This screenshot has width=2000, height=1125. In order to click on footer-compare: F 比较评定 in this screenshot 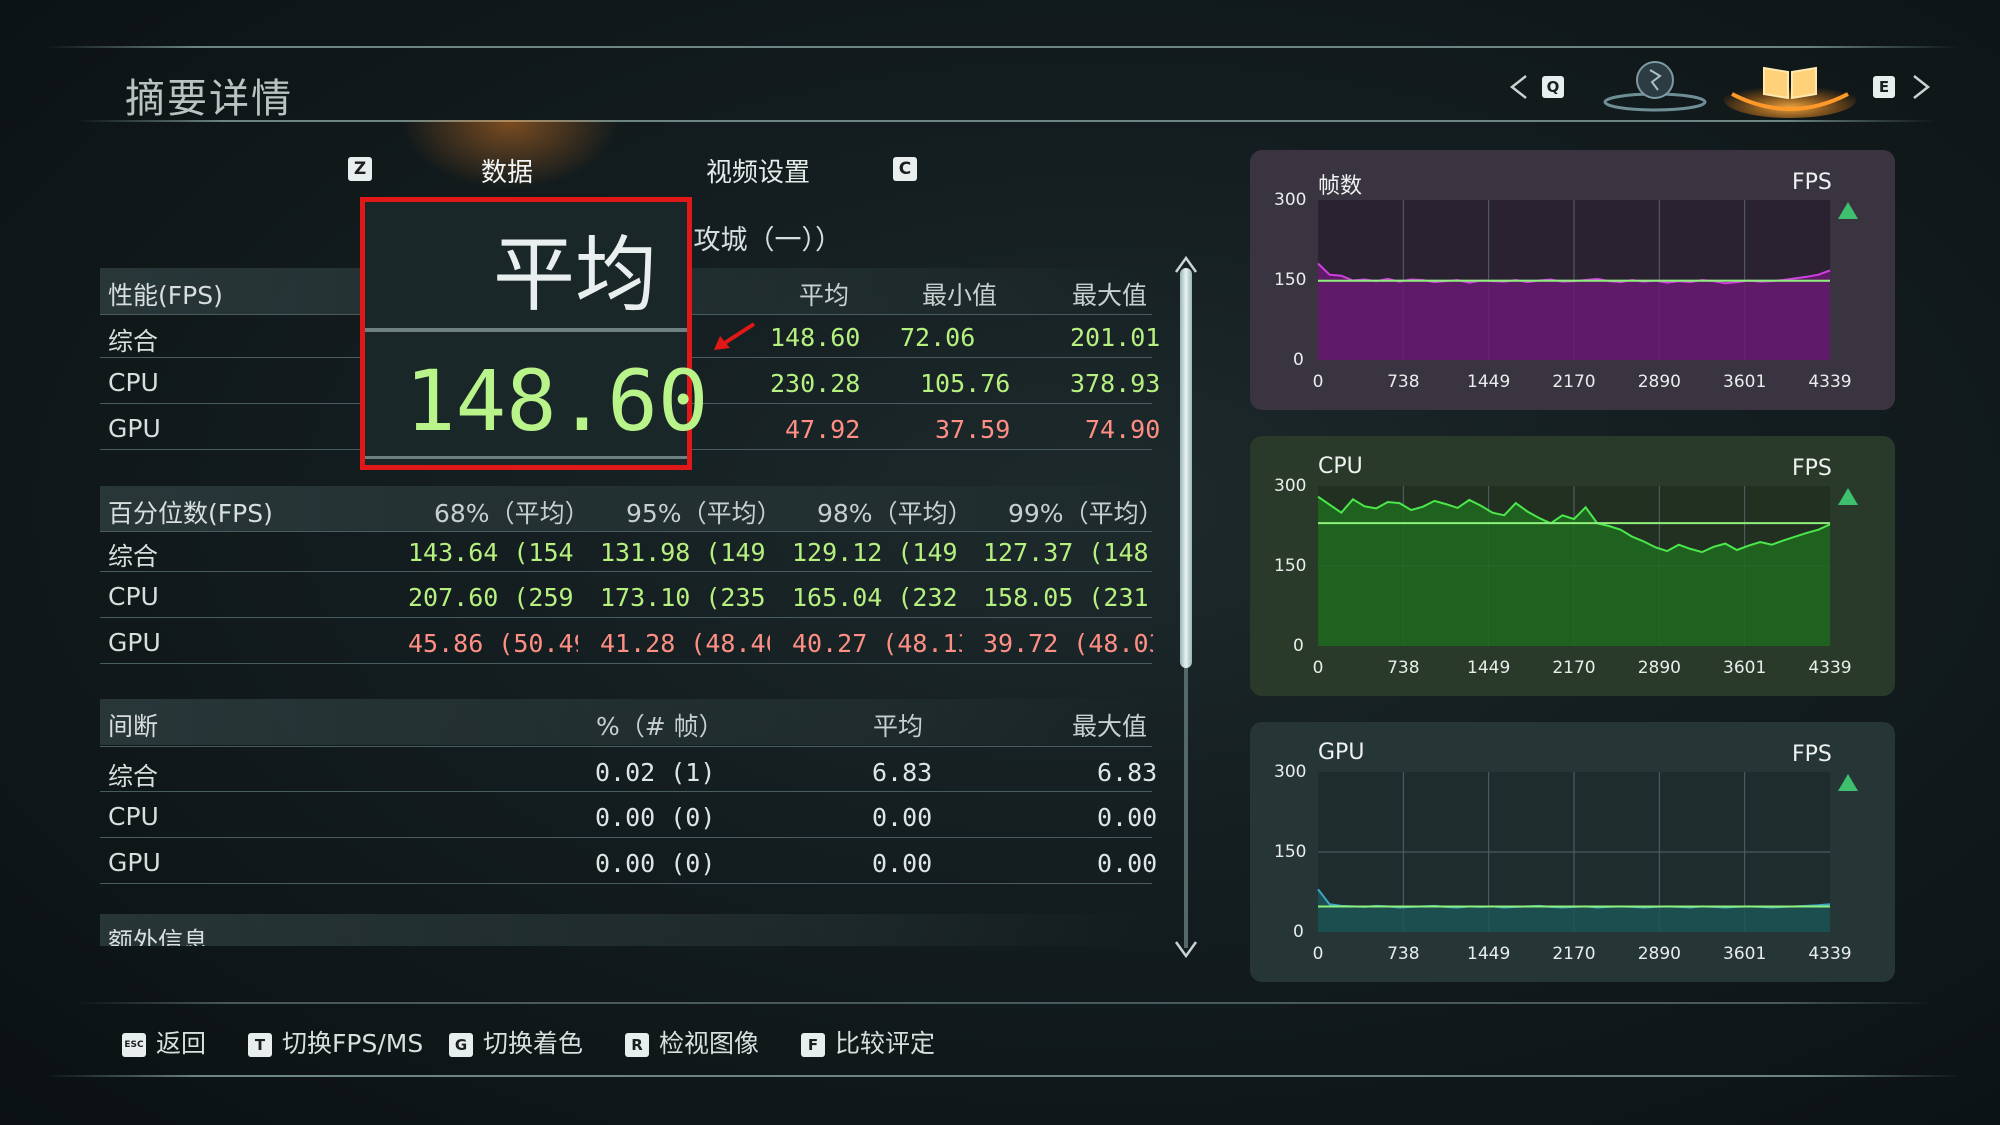, I will do `click(868, 1042)`.